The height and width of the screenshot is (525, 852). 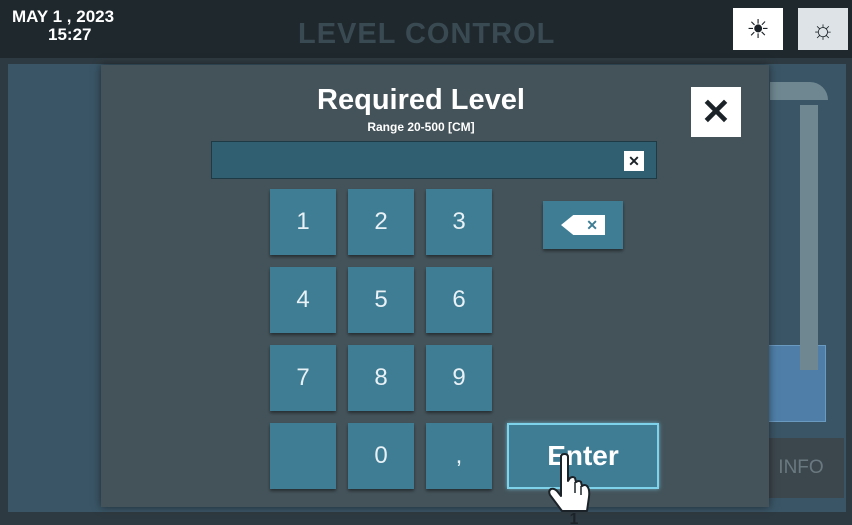 I want to click on step-number-label: 1, so click(x=574, y=518).